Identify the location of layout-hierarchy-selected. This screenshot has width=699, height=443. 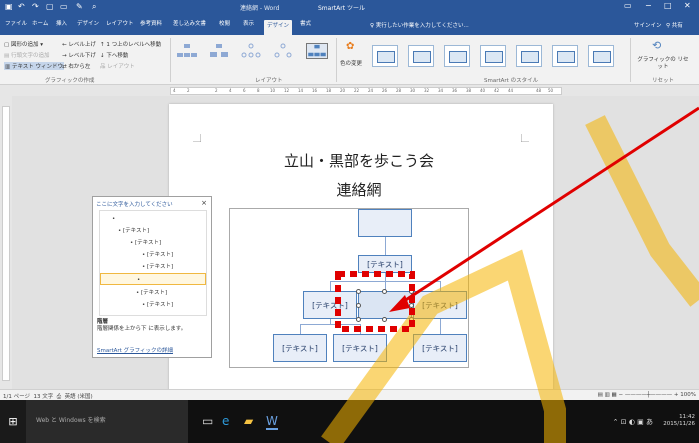
(317, 51).